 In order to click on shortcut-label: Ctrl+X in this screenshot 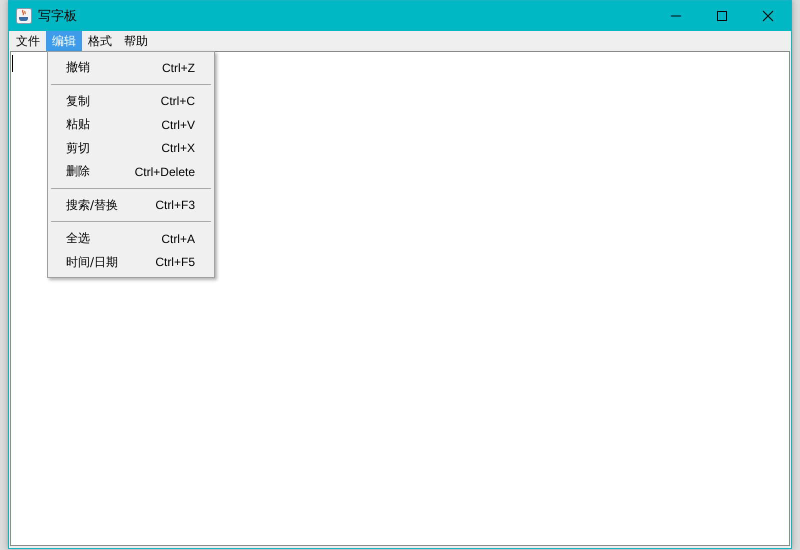, I will do `click(178, 148)`.